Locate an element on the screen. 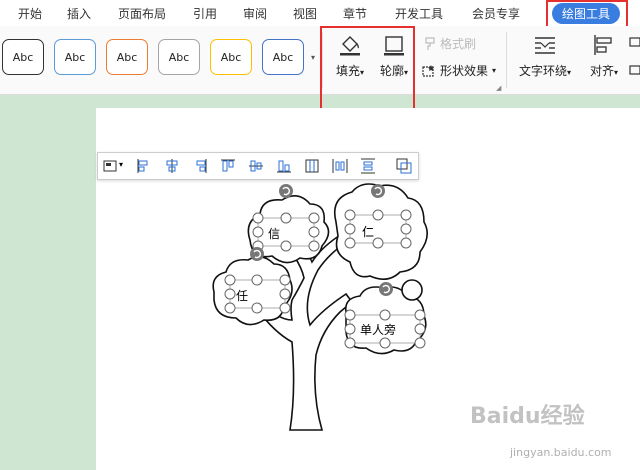  cloud-label-ren-benevolence: 仁 is located at coordinates (368, 231).